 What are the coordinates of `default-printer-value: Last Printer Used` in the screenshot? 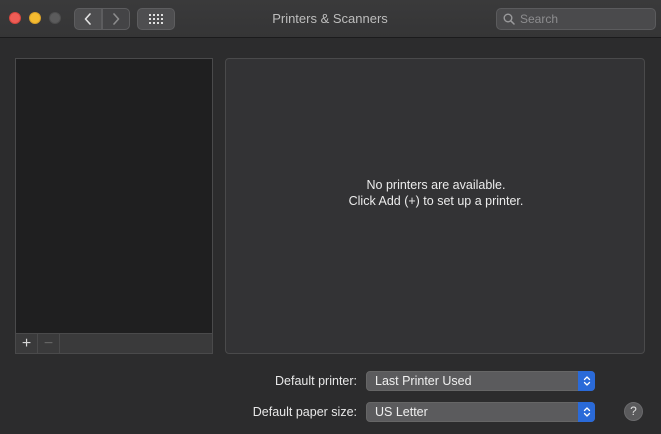 It's located at (423, 381).